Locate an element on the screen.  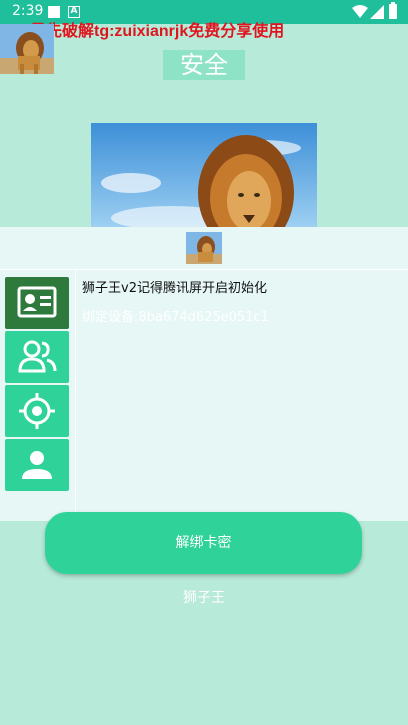
side-nav-users is located at coordinates (37, 357).